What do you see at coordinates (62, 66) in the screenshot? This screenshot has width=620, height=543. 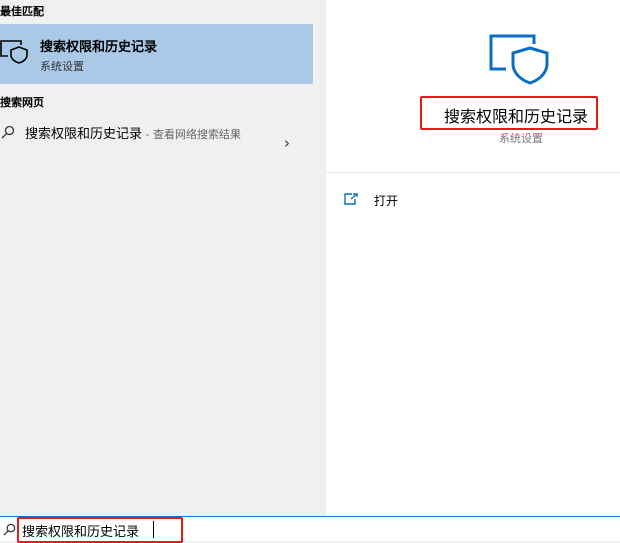 I see `best-match-subtitle: 系统设置` at bounding box center [62, 66].